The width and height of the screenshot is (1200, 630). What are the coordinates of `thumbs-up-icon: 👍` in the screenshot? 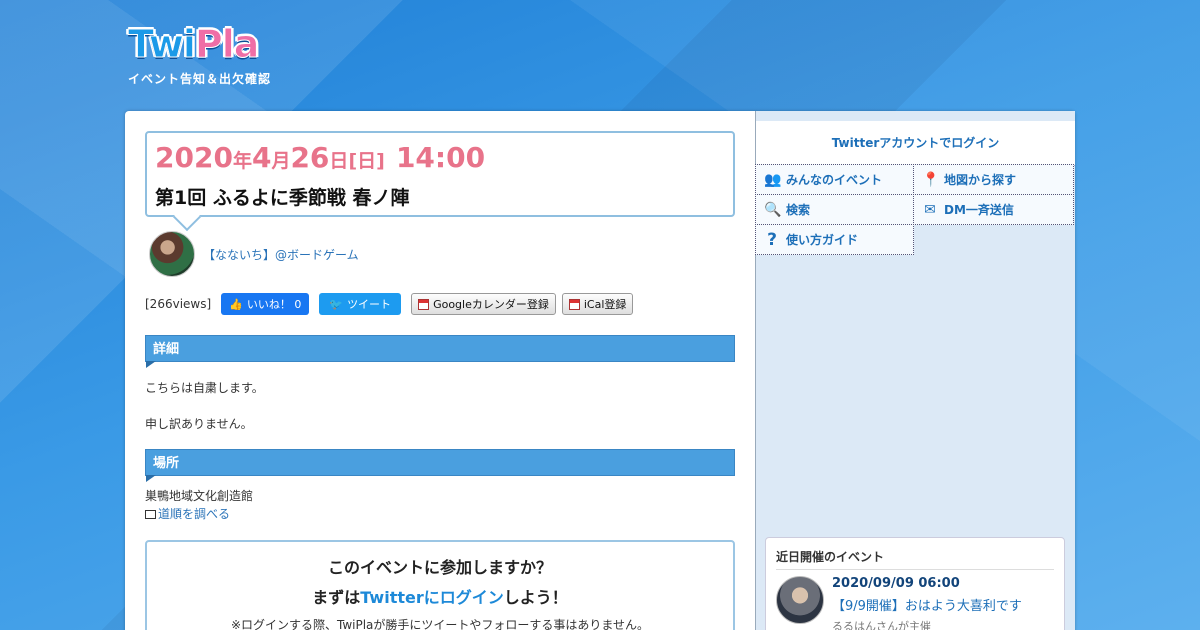 It's located at (236, 304).